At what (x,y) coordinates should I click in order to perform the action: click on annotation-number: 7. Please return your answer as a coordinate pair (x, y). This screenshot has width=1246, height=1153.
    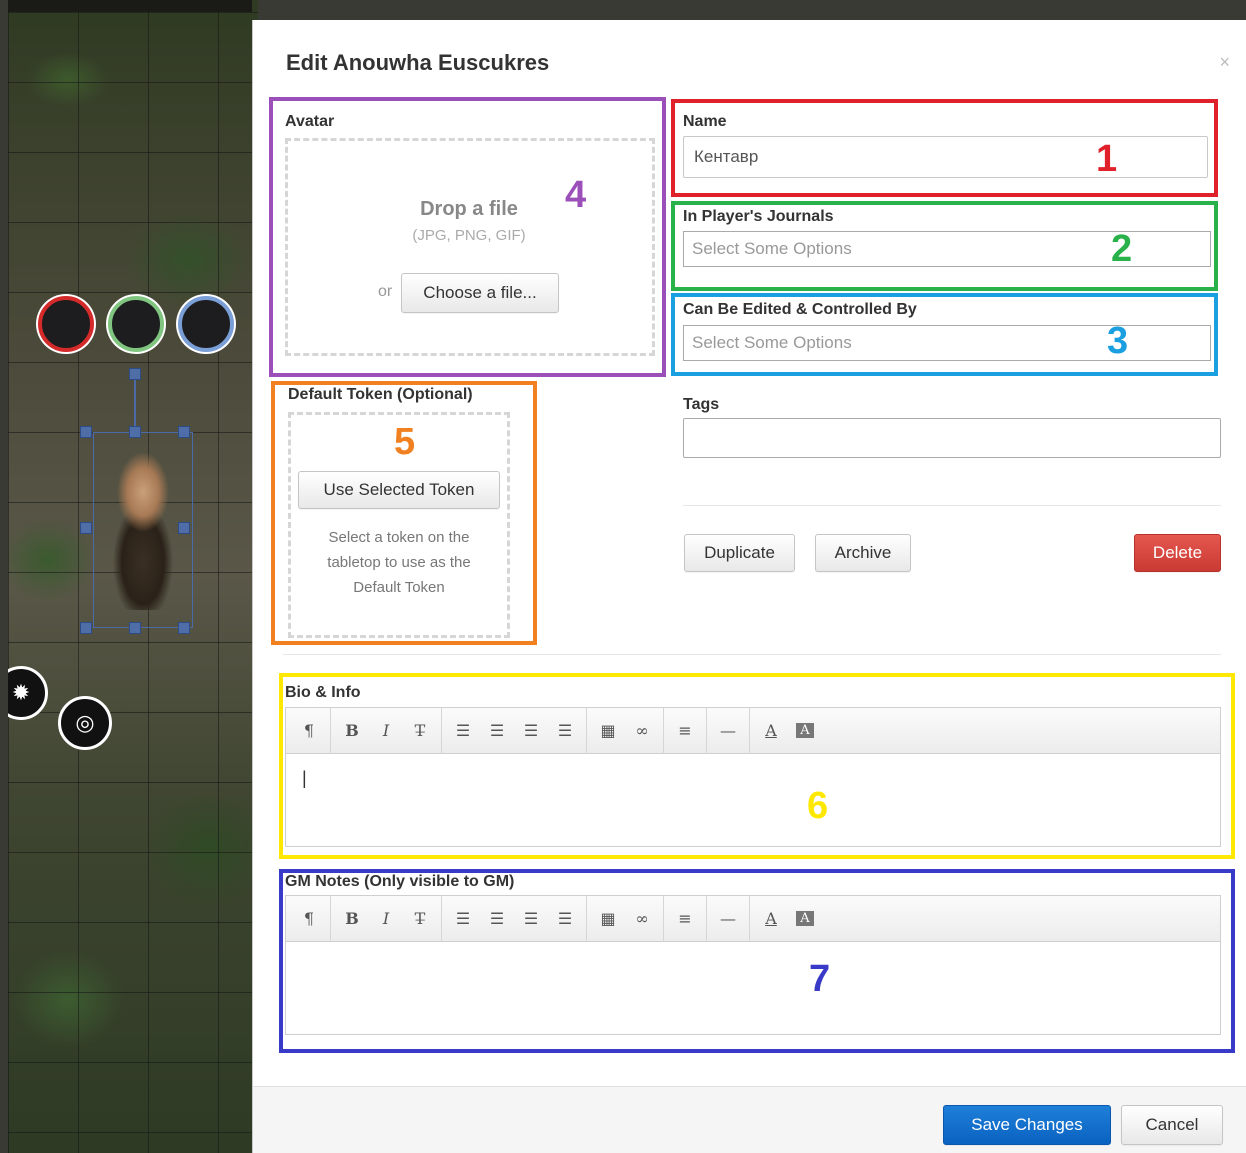
    Looking at the image, I should click on (820, 979).